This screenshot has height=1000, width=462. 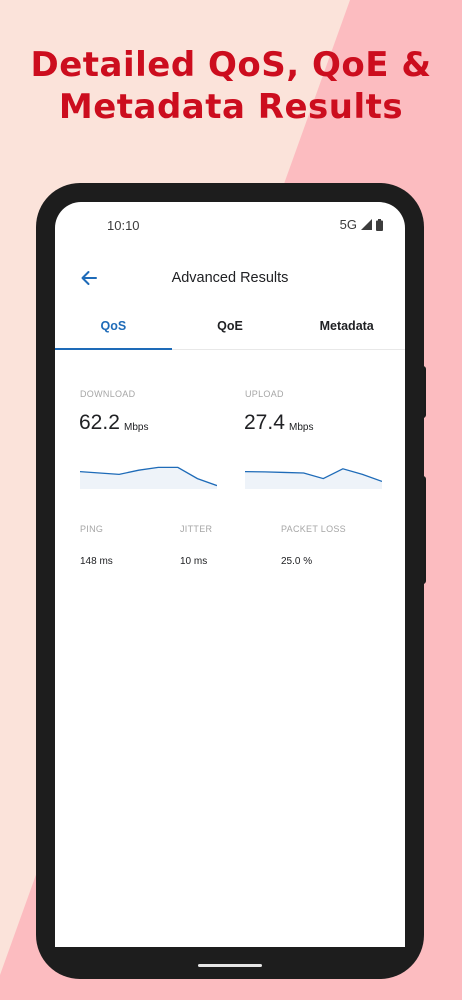 I want to click on tab-metadata: Metadata, so click(x=346, y=328).